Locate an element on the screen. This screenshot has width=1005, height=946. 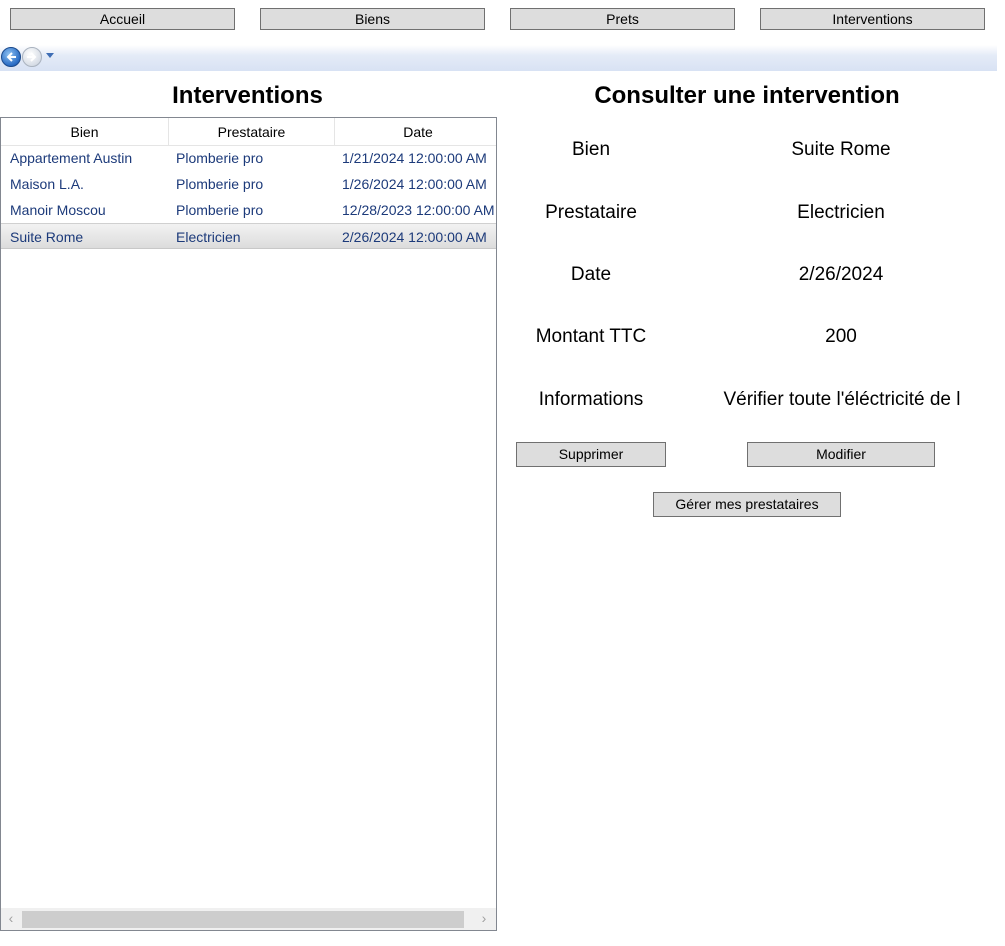
date-value: 2/26/2024 is located at coordinates (841, 274).